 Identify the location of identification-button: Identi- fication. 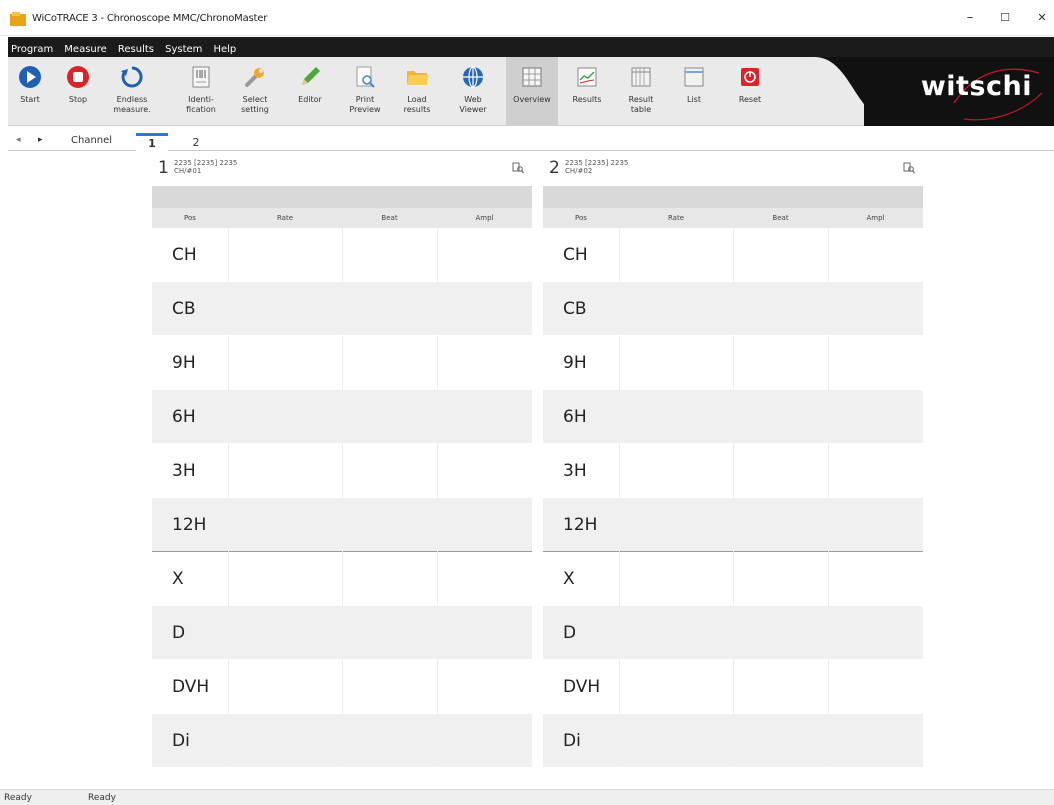
(201, 91).